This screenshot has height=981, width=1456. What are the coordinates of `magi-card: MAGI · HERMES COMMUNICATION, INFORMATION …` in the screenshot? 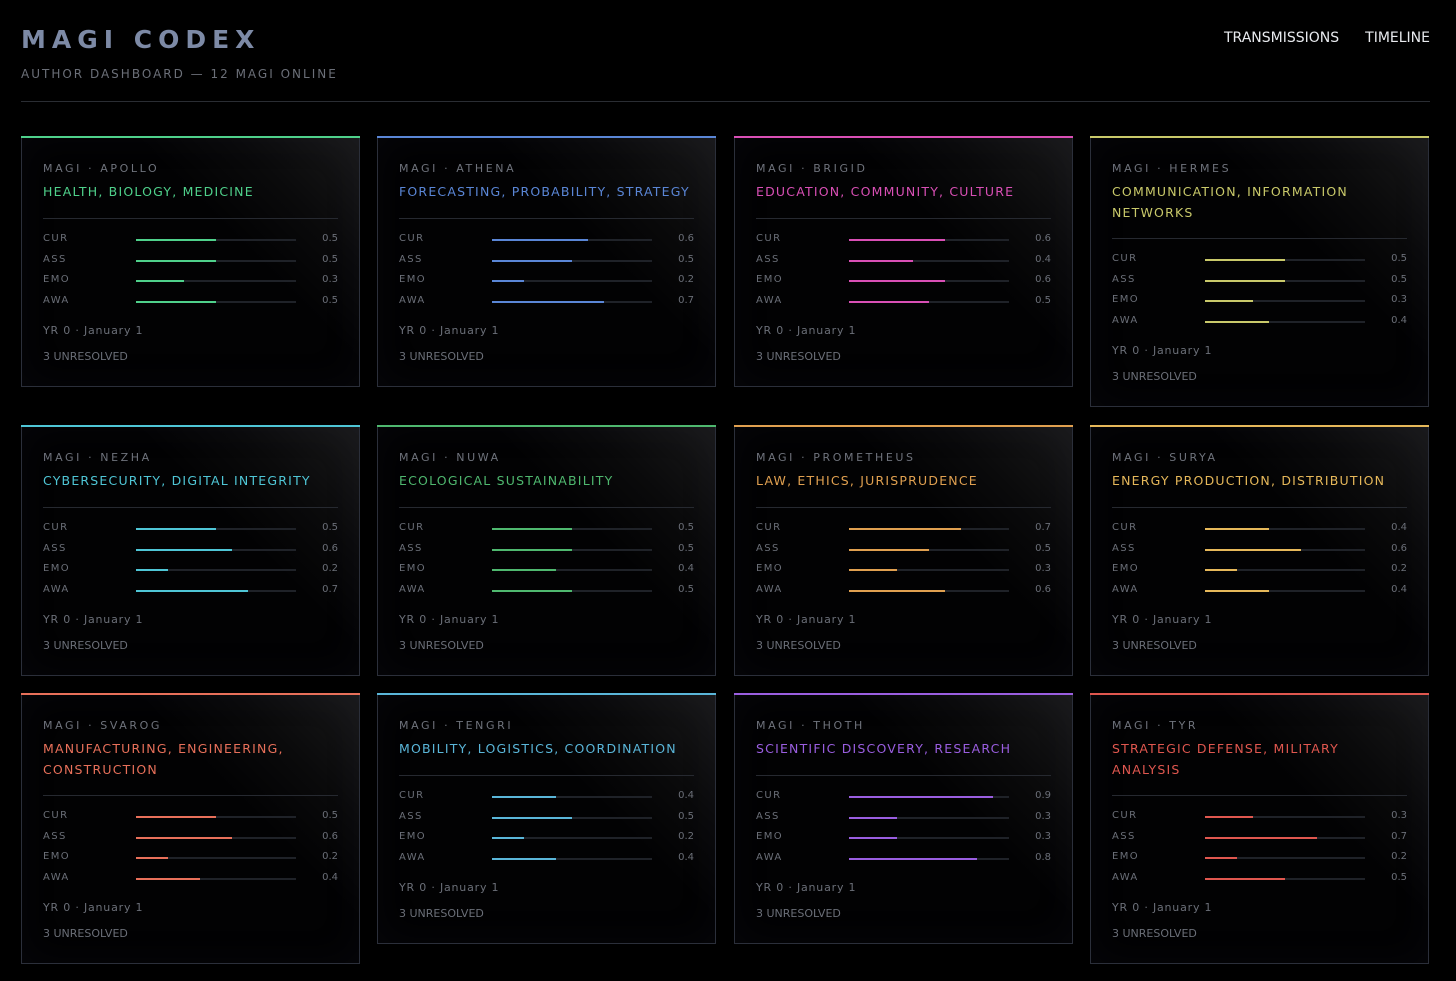 It's located at (1259, 271).